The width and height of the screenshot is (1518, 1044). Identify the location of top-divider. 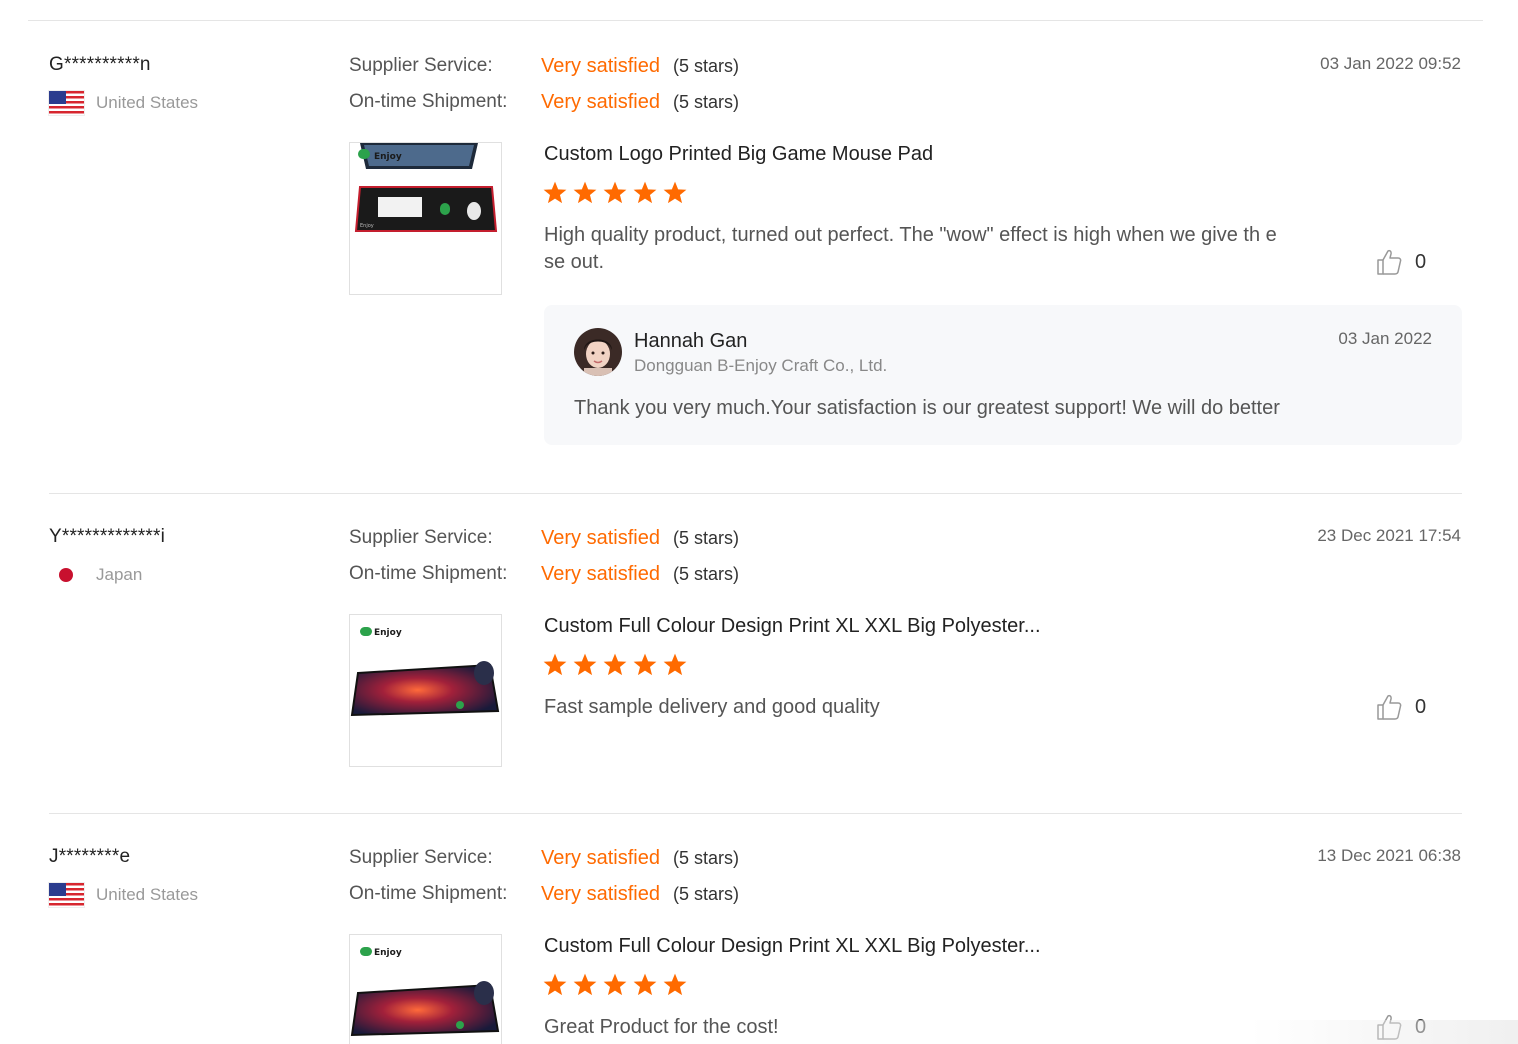
(755, 20).